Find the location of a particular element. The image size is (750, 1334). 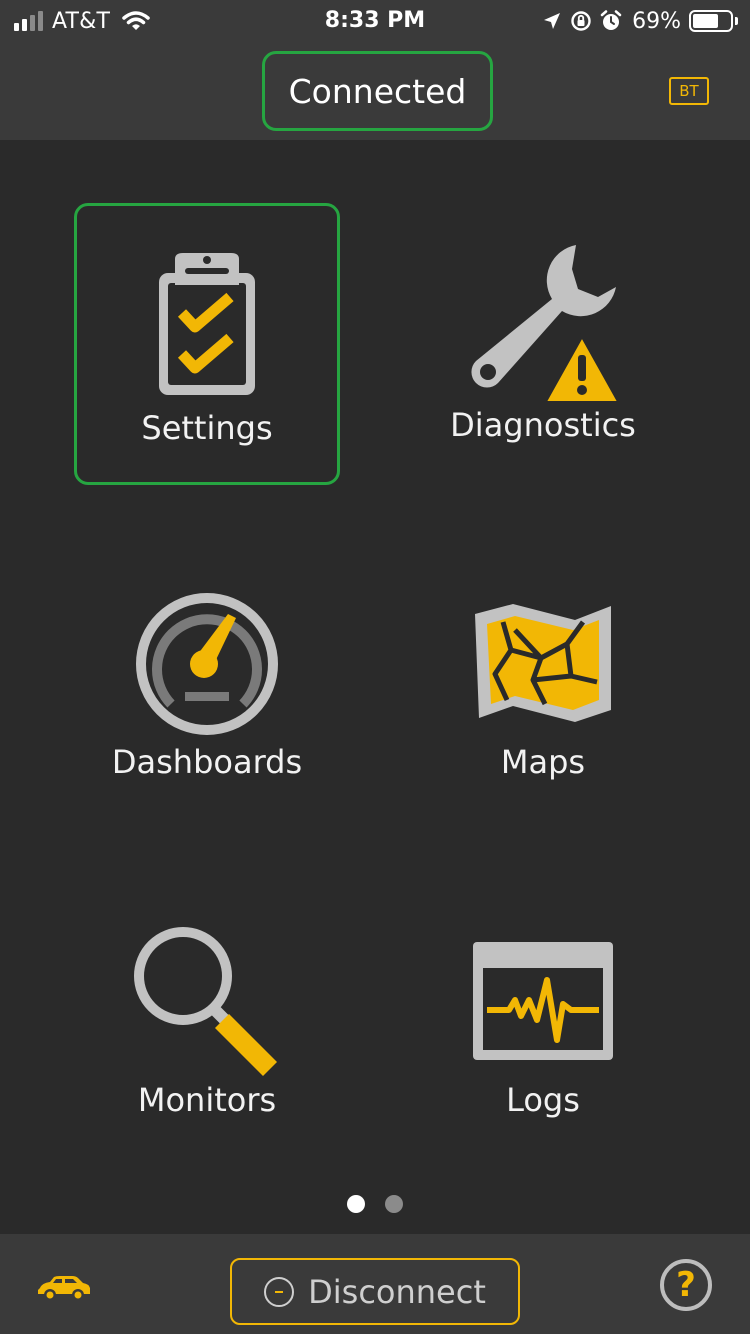

bottom-bar: Disconnect ? is located at coordinates (375, 1284).